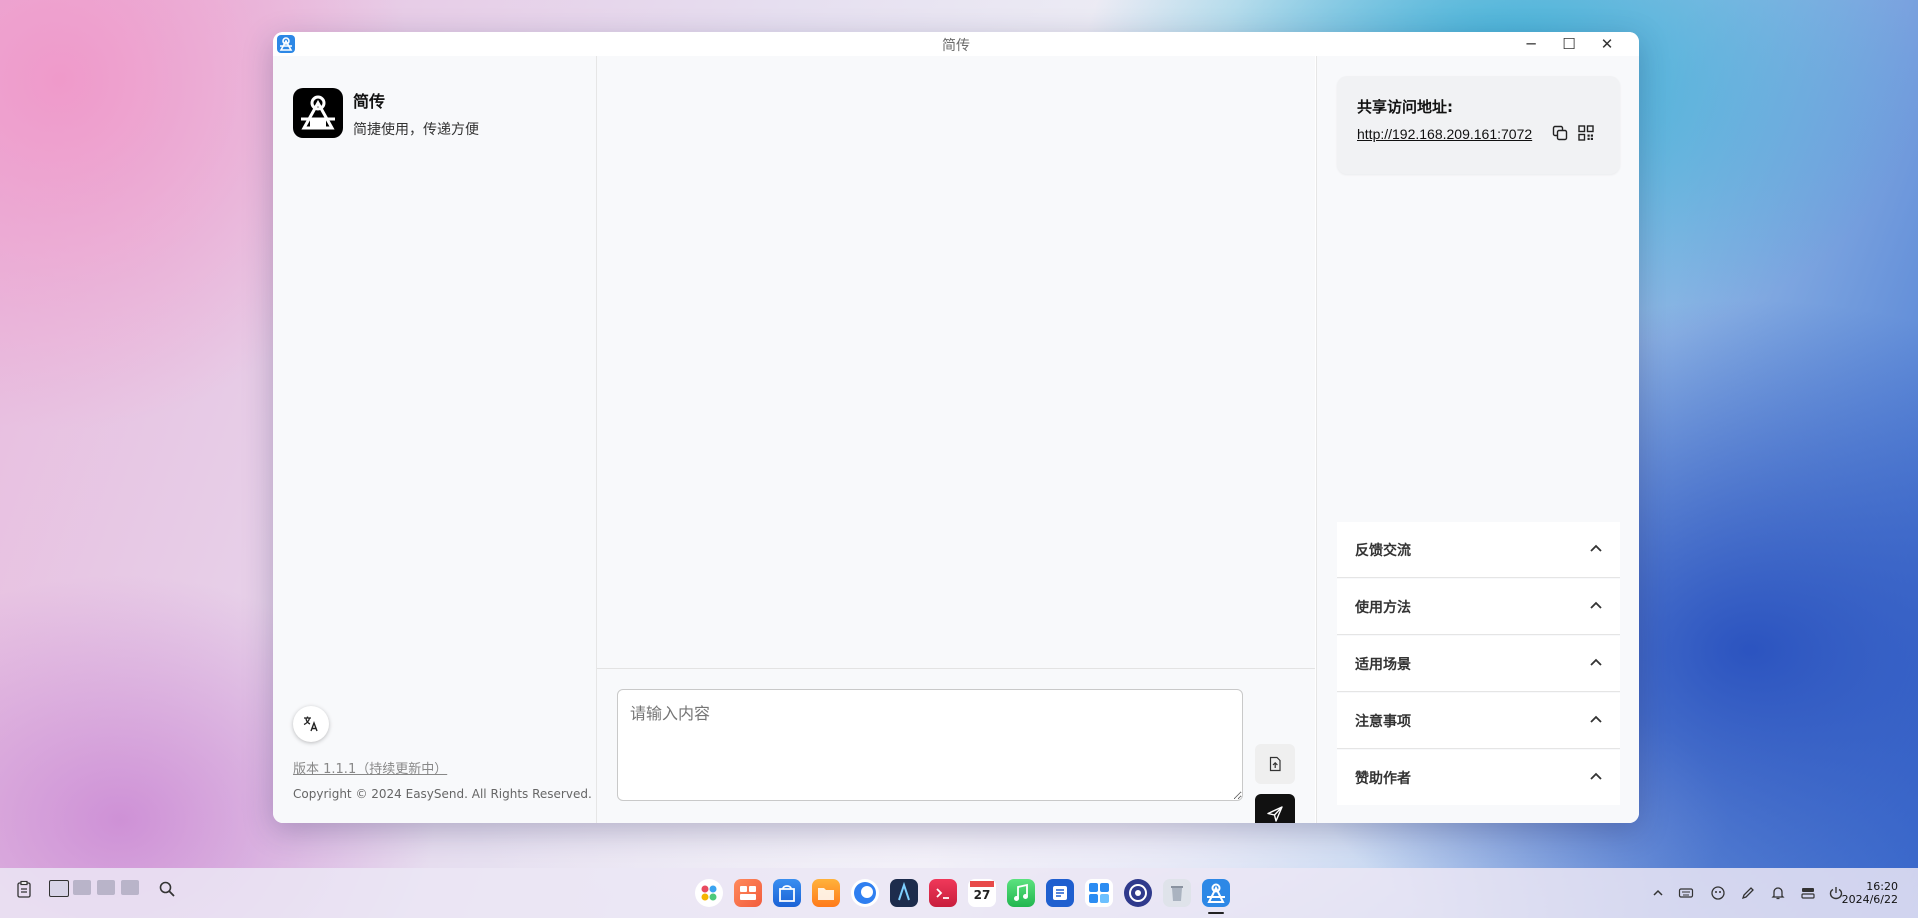 The height and width of the screenshot is (918, 1918). I want to click on send-button, so click(1275, 808).